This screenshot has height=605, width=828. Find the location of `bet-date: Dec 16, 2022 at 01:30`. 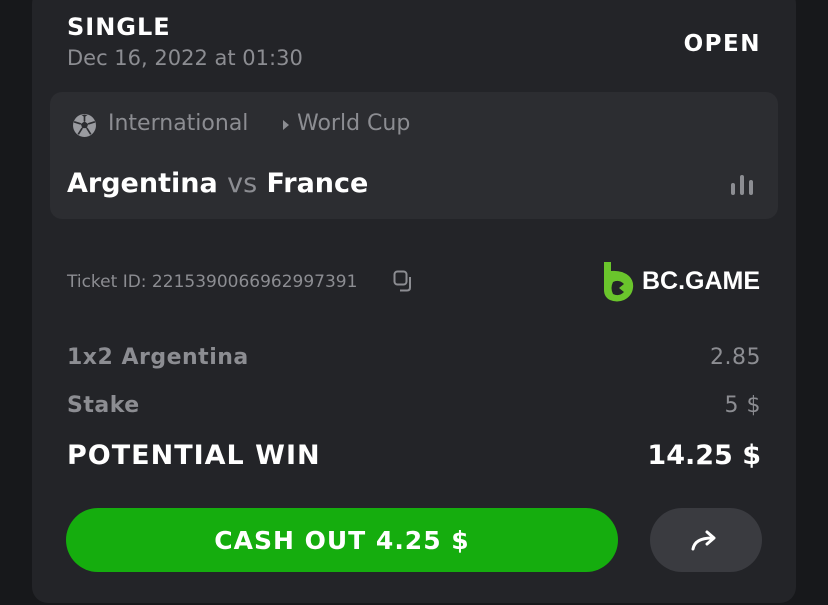

bet-date: Dec 16, 2022 at 01:30 is located at coordinates (185, 58).